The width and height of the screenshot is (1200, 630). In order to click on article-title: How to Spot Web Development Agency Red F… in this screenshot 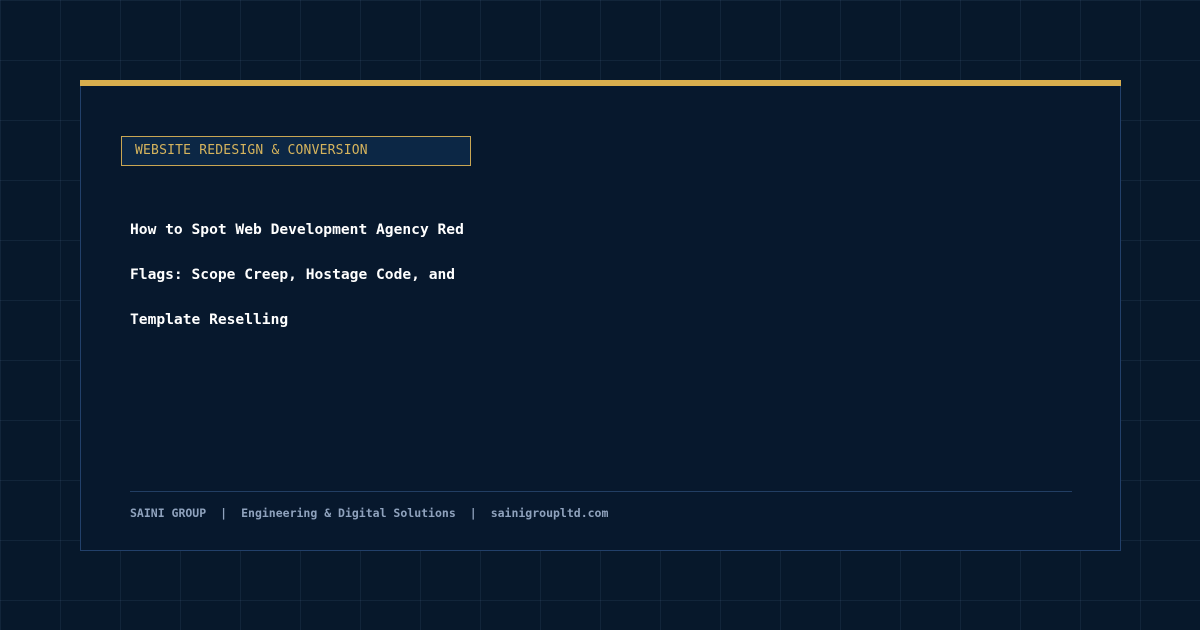, I will do `click(297, 274)`.